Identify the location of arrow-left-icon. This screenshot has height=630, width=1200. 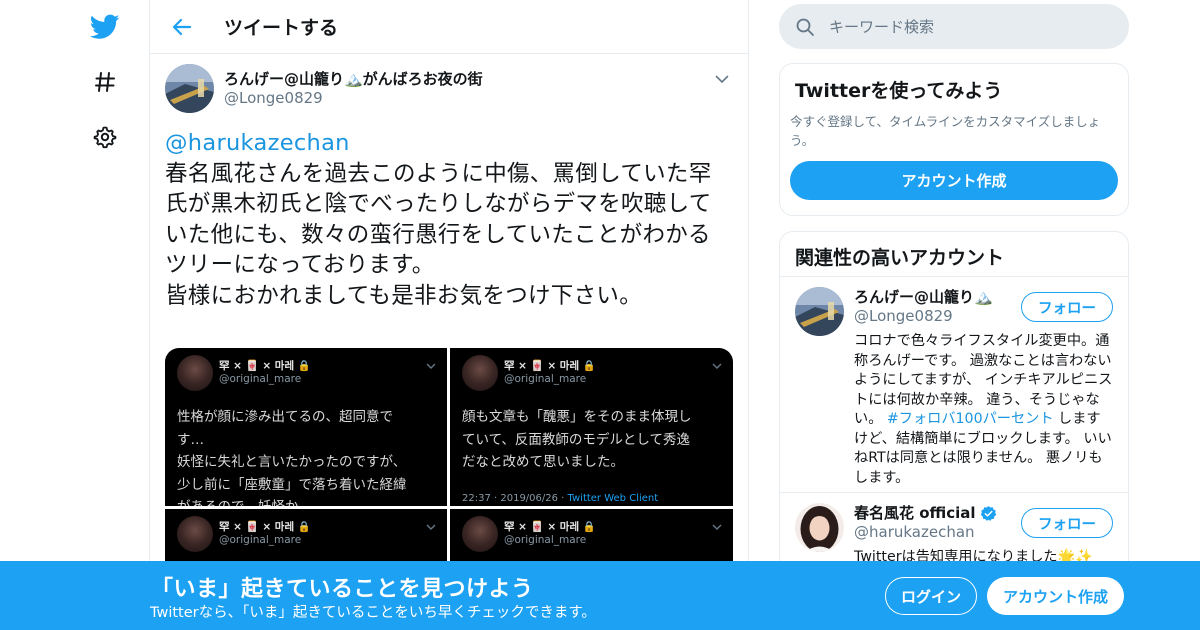
(182, 26).